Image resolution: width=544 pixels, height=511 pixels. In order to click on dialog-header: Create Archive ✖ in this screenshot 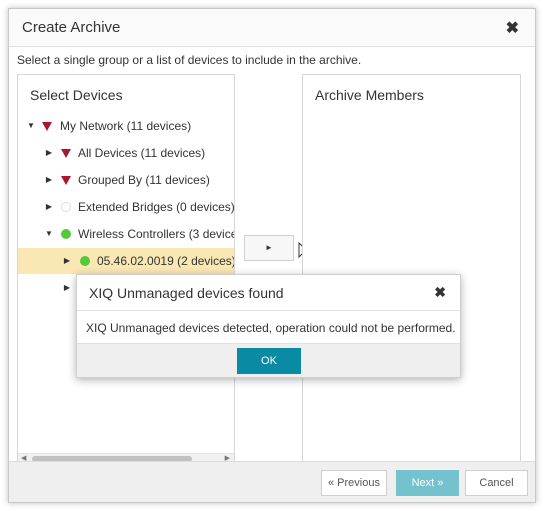, I will do `click(272, 28)`.